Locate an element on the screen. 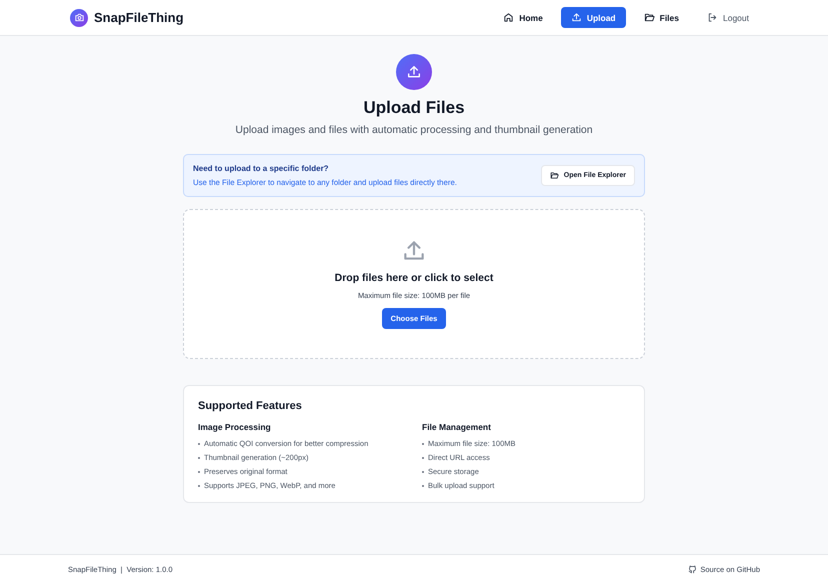  dropzone-title: Drop files here or click to select is located at coordinates (414, 278).